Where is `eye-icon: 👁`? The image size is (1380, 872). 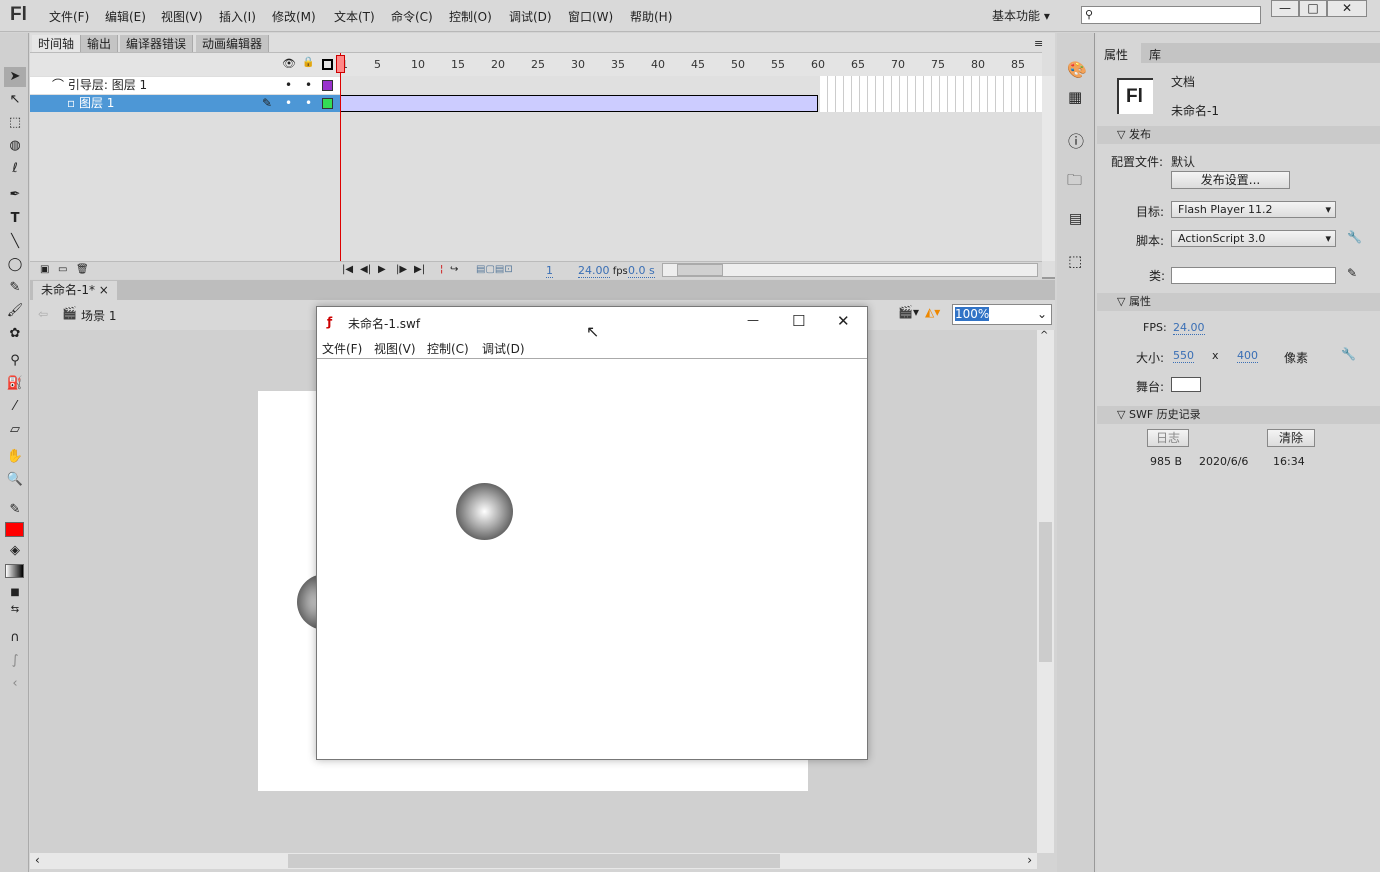
eye-icon: 👁 is located at coordinates (289, 63).